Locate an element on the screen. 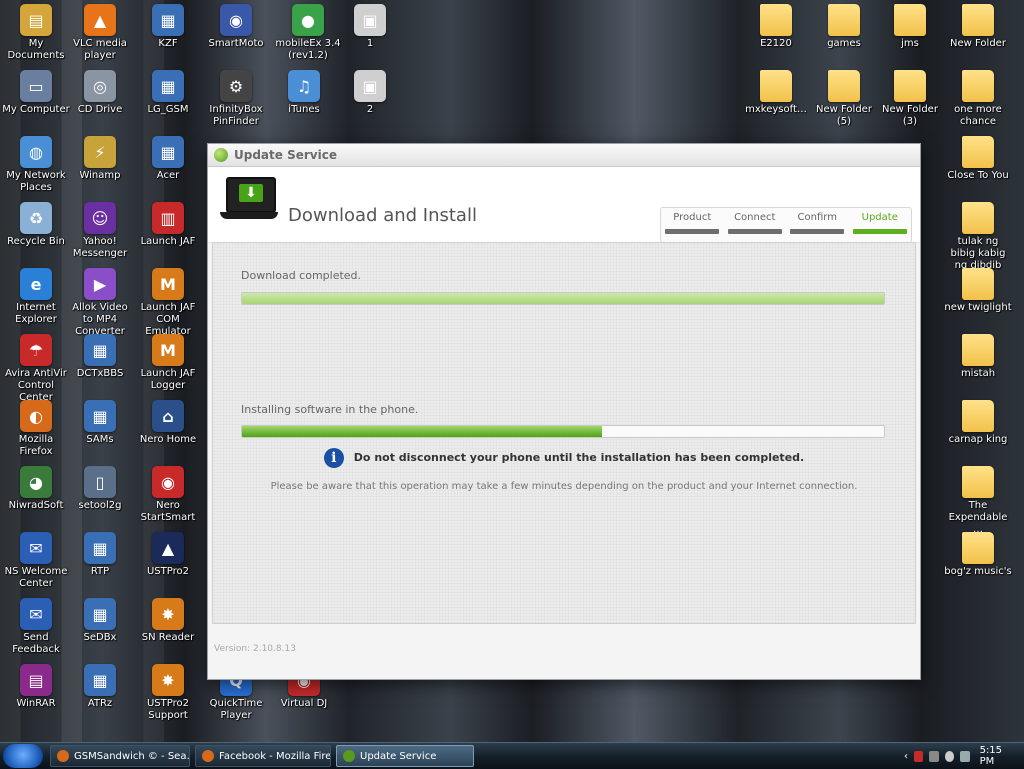  desktop-shortcut-2: ▣ 2 is located at coordinates (370, 92).